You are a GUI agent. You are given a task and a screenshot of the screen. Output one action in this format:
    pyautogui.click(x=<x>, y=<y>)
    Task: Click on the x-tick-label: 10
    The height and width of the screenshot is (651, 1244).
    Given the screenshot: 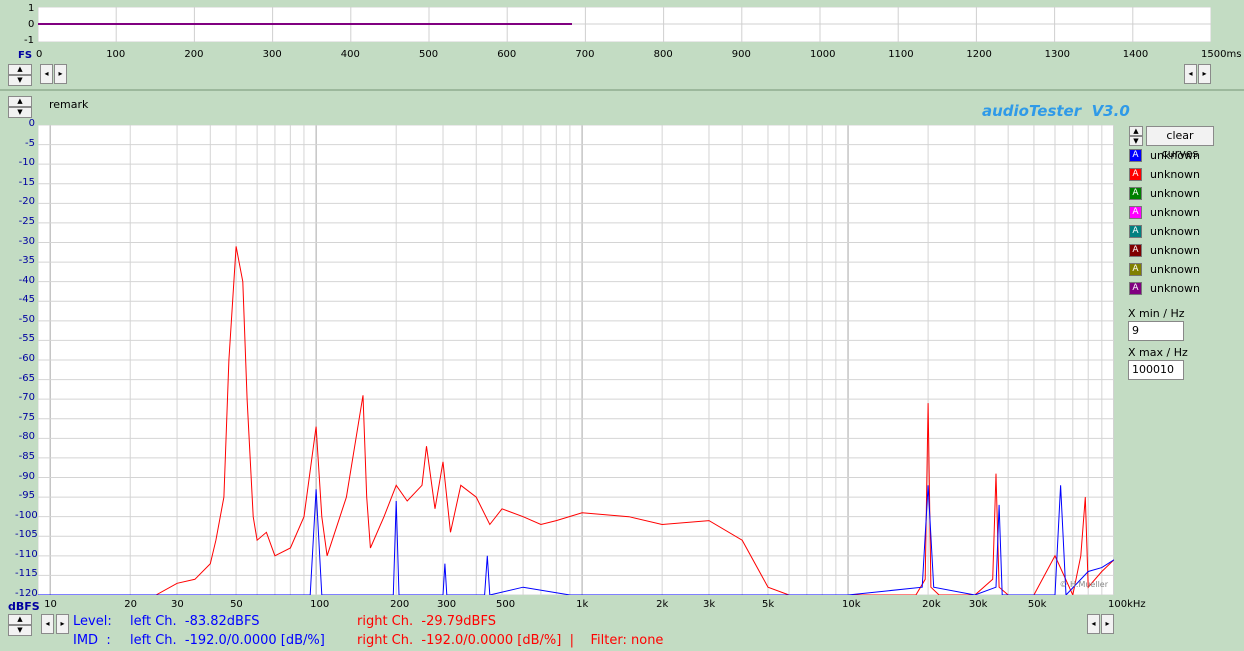 What is the action you would take?
    pyautogui.click(x=50, y=604)
    